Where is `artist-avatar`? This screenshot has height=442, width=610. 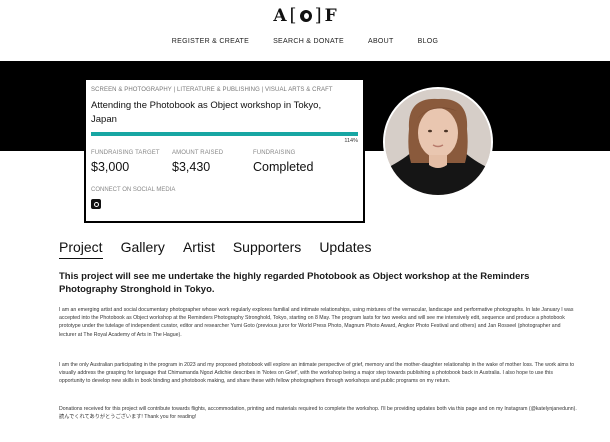 artist-avatar is located at coordinates (438, 142).